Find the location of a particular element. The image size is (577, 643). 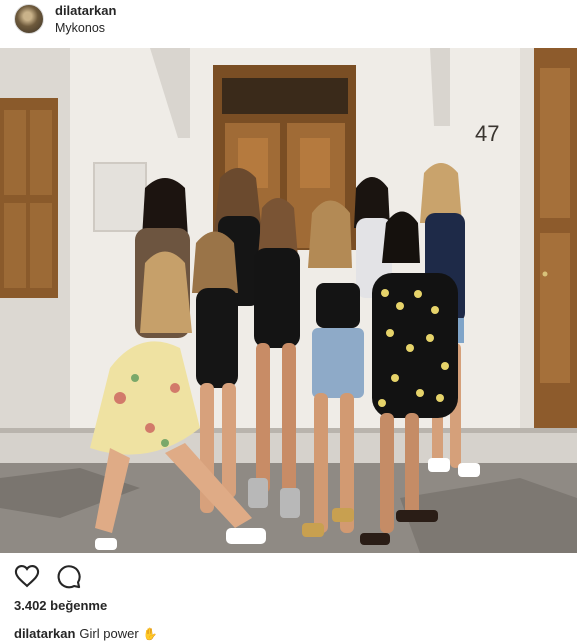

caption-username: dilatarkan is located at coordinates (44, 633).